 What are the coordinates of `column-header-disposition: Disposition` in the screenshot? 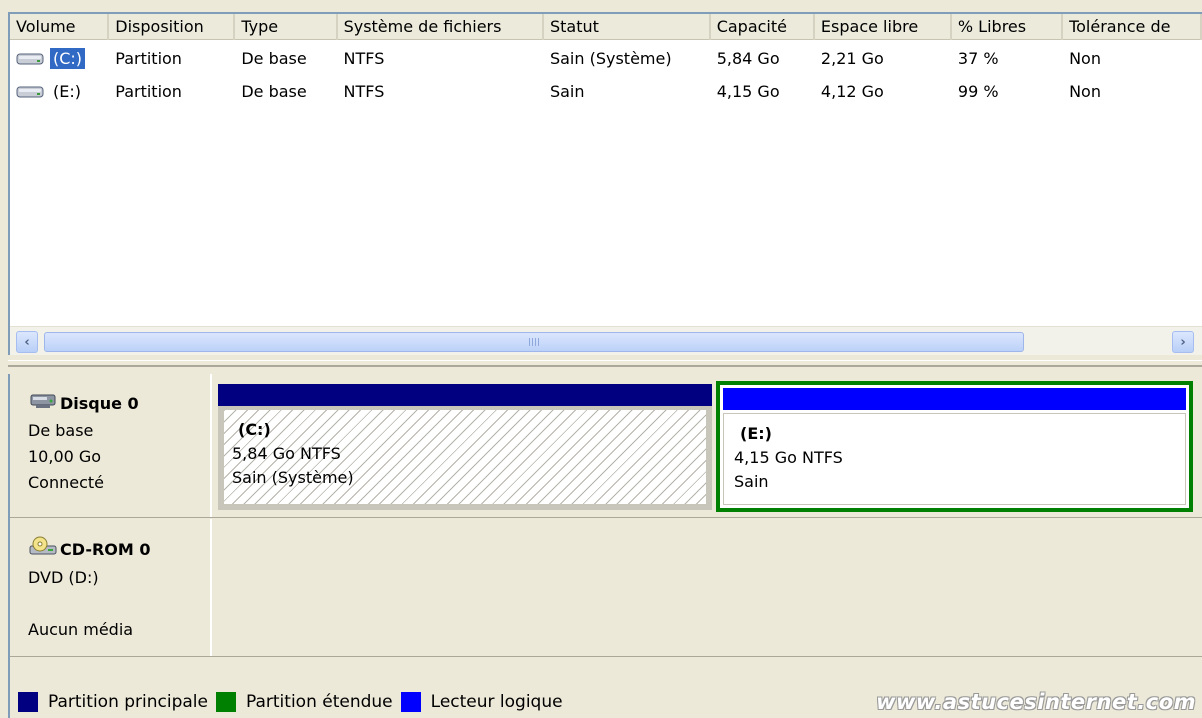 It's located at (172, 27).